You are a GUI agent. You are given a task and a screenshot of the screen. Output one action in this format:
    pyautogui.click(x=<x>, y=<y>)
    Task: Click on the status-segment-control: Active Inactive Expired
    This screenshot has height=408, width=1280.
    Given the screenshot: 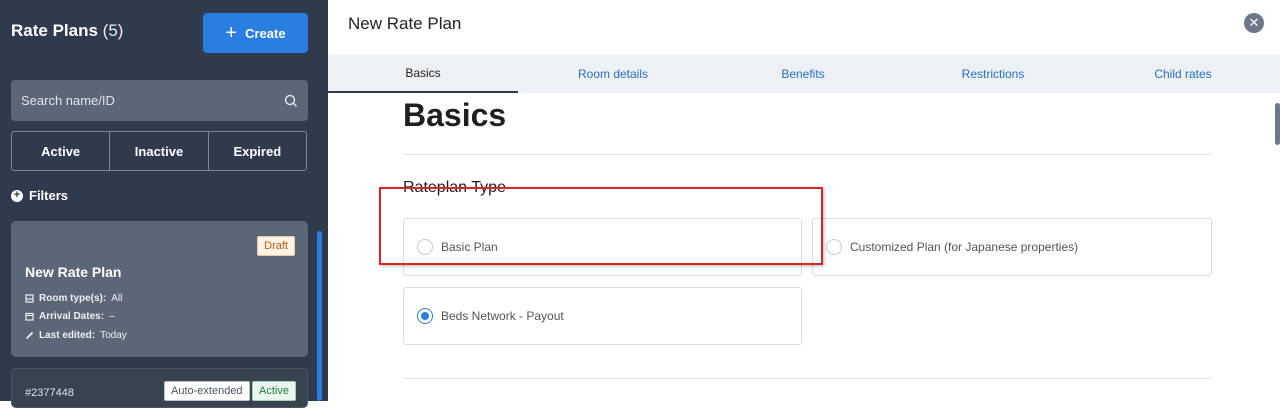 What is the action you would take?
    pyautogui.click(x=159, y=151)
    